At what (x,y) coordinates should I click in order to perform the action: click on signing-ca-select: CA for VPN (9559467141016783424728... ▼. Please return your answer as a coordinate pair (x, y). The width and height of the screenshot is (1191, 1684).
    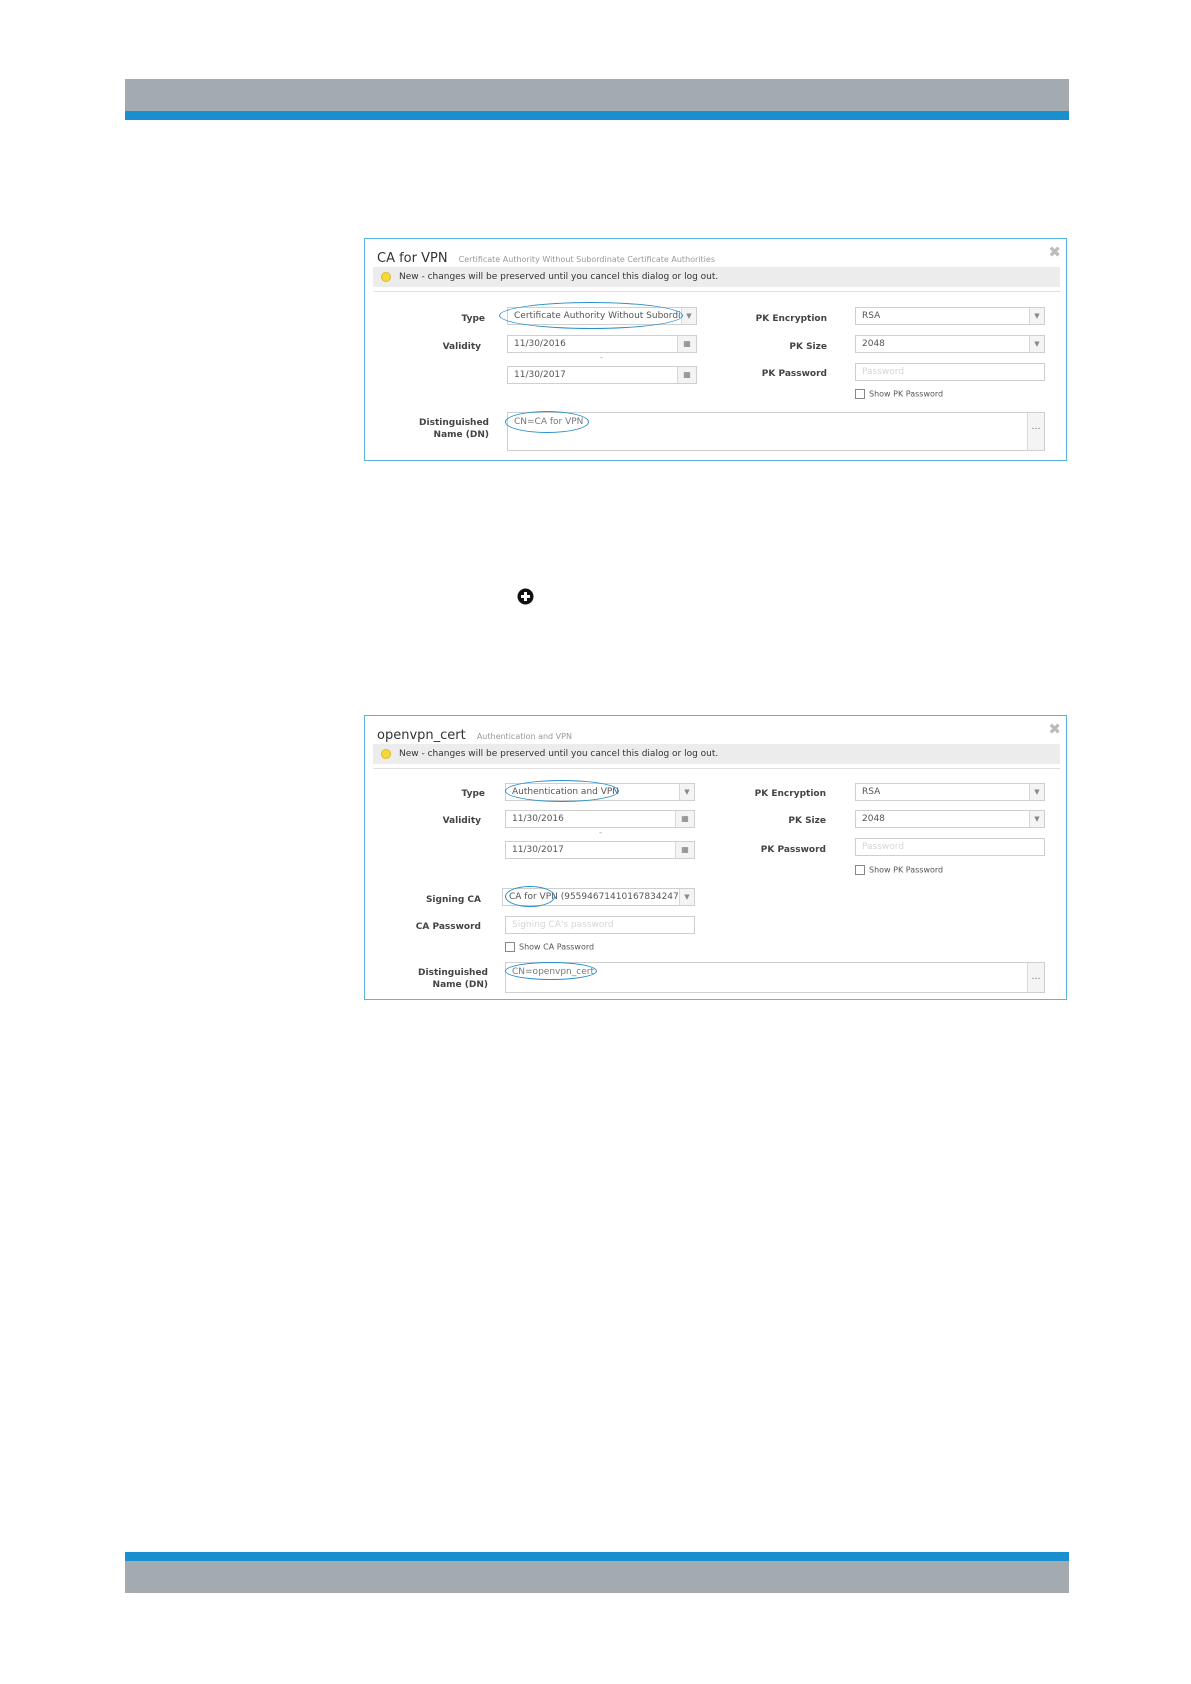
    Looking at the image, I should click on (598, 897).